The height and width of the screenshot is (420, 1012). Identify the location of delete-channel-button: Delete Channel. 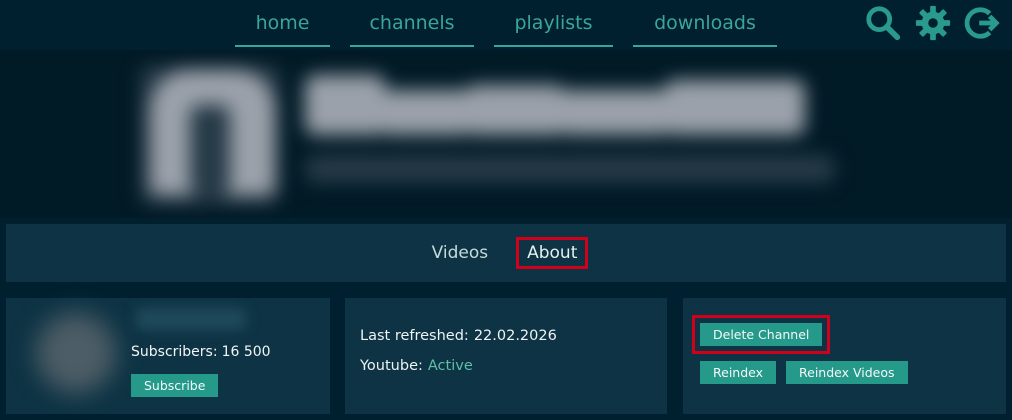
(761, 334).